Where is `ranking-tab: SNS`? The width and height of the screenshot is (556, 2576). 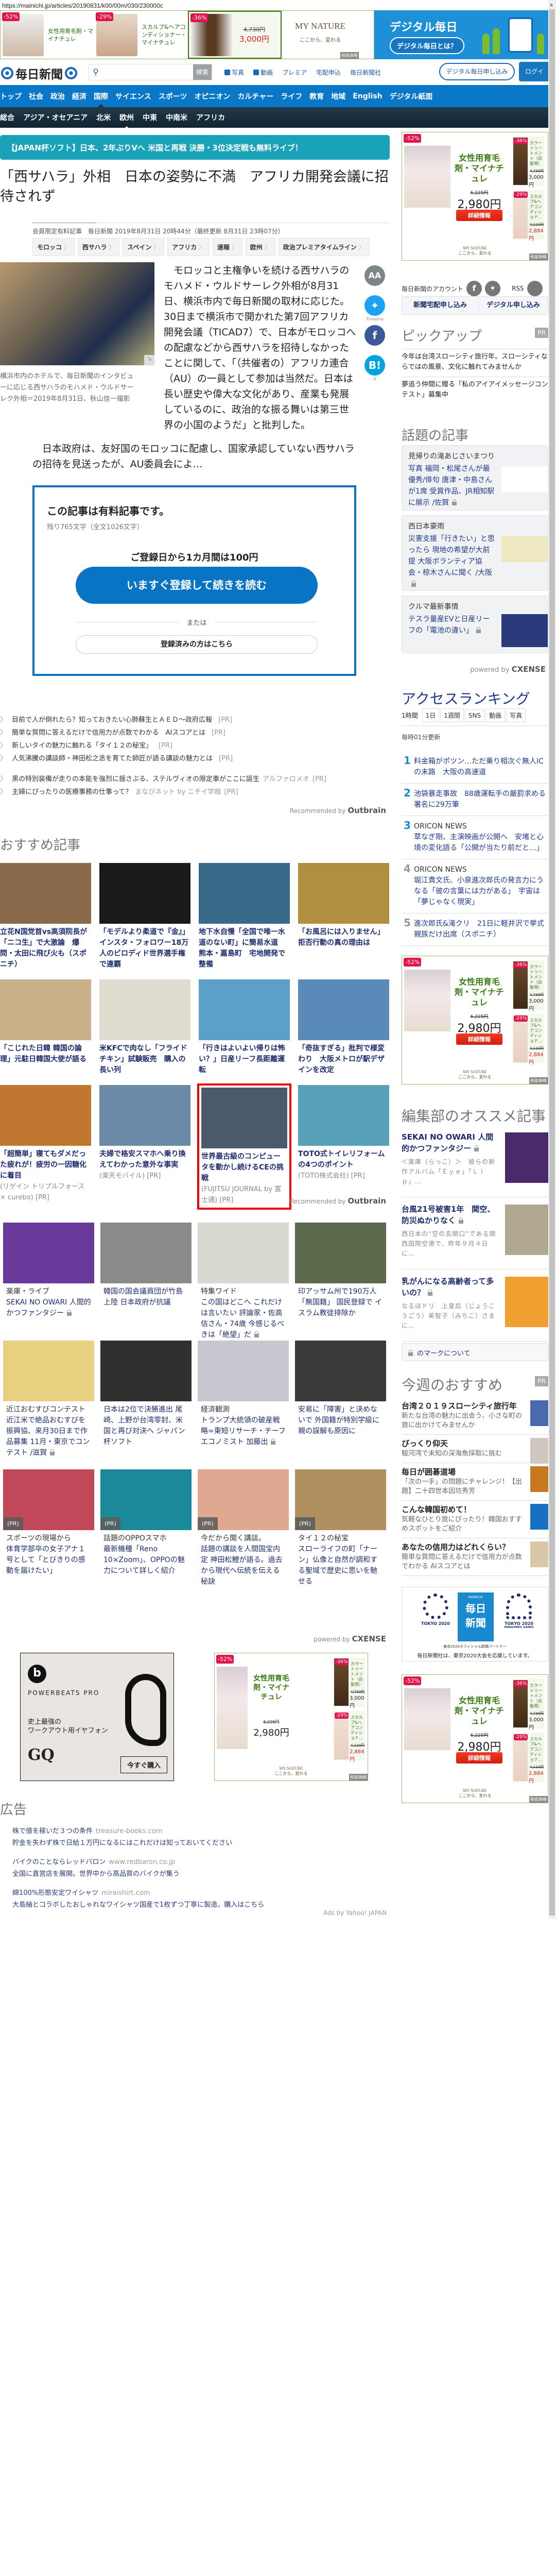
ranking-tab: SNS is located at coordinates (474, 715).